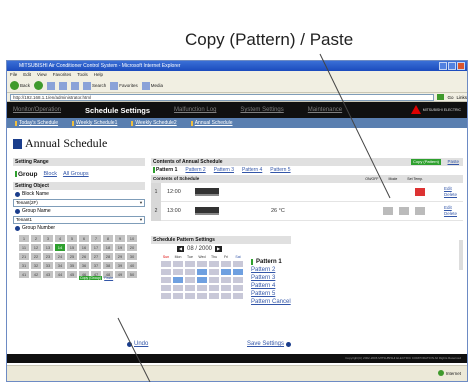  What do you see at coordinates (120, 274) in the screenshot?
I see `group-number-cell: 49` at bounding box center [120, 274].